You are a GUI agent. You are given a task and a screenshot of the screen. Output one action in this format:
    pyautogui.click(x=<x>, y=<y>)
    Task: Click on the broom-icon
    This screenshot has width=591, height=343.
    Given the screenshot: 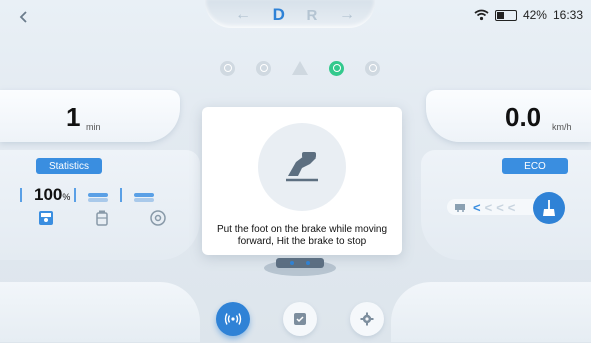 What is the action you would take?
    pyautogui.click(x=549, y=208)
    